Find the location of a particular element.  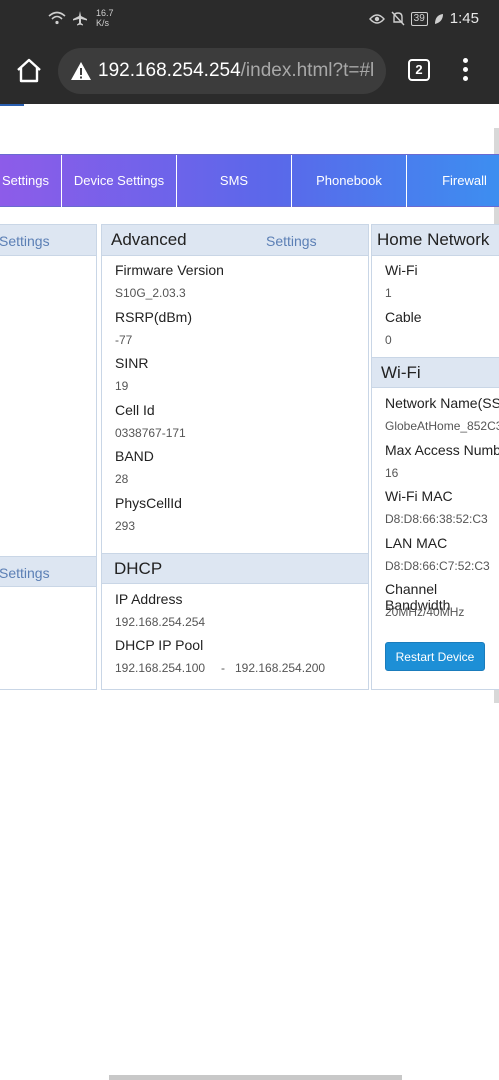

dhcp-pool-label: DHCP IP Pool is located at coordinates (159, 645).